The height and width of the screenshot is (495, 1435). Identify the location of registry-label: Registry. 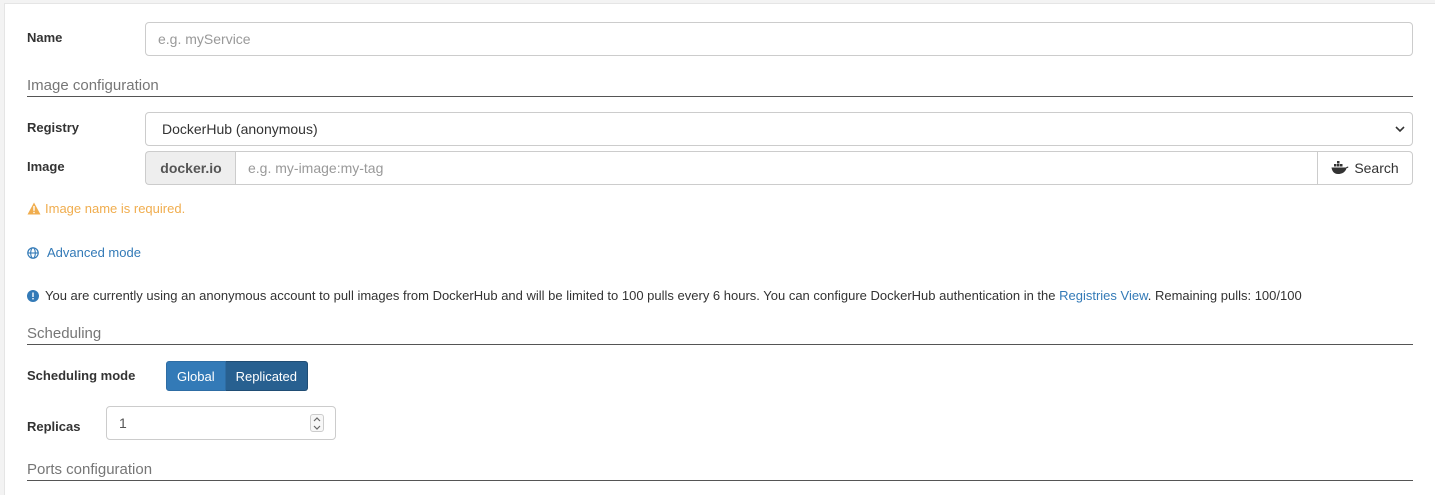
(53, 127).